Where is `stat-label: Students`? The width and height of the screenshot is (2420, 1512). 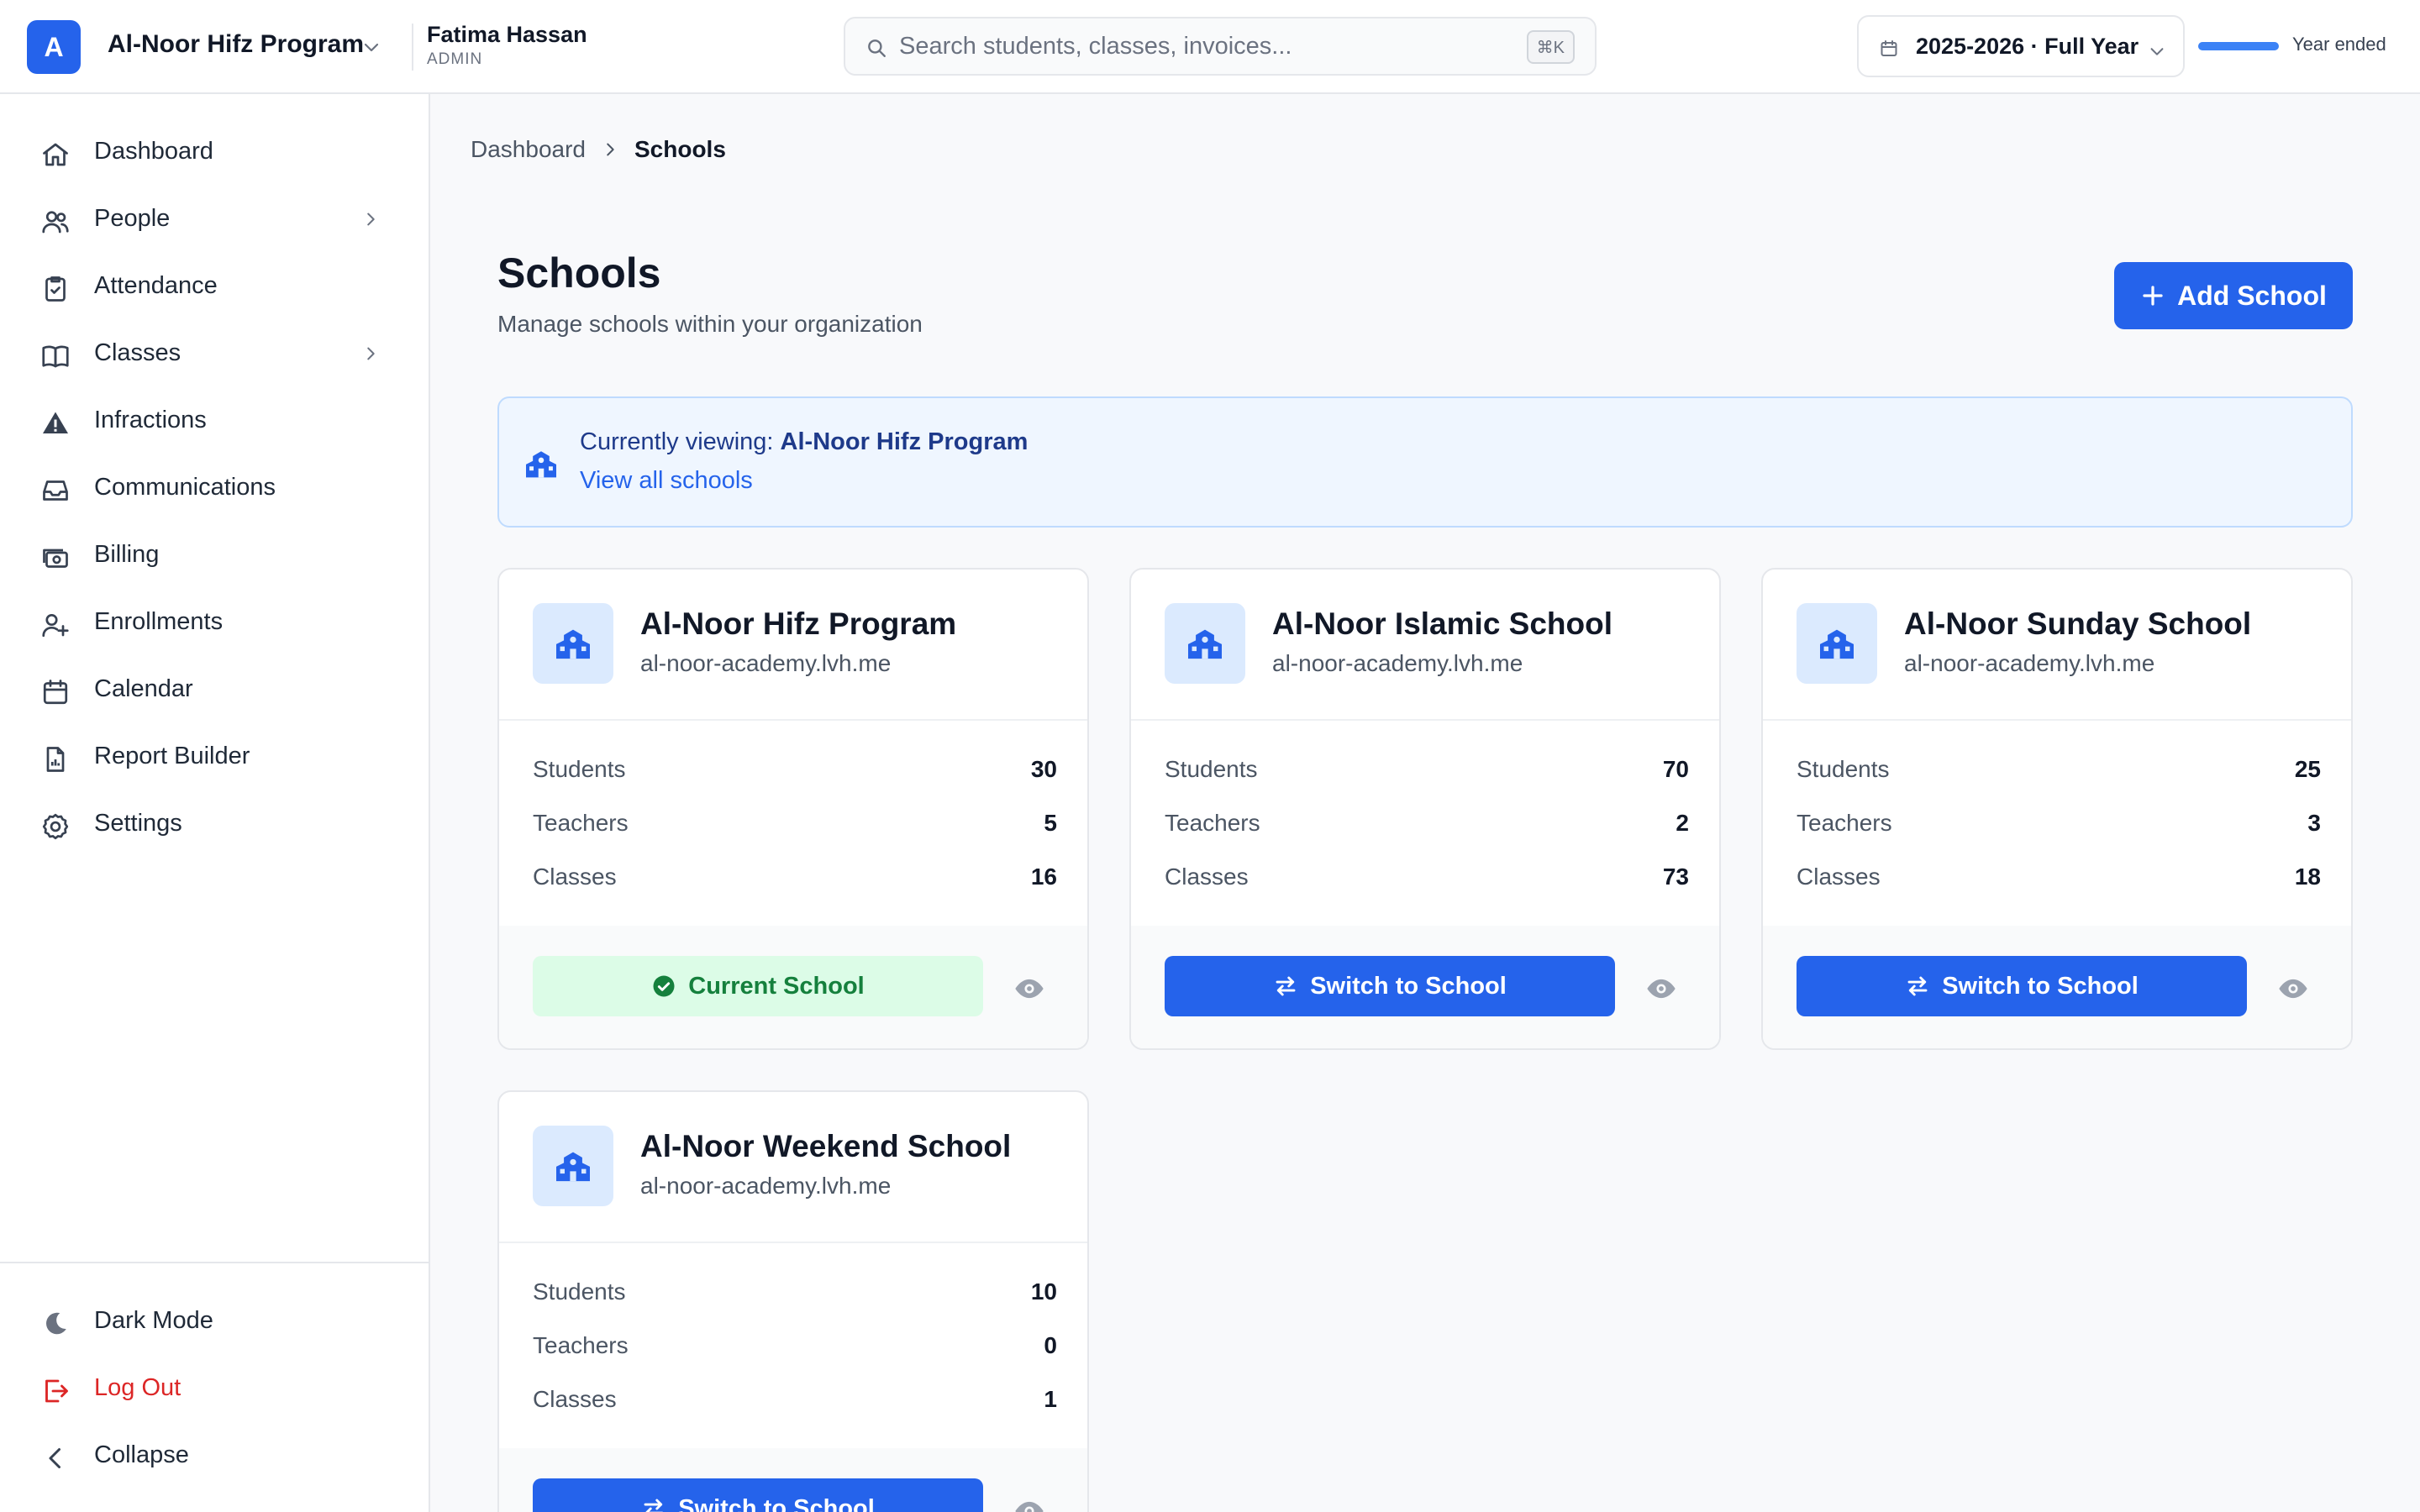
stat-label: Students is located at coordinates (1211, 769).